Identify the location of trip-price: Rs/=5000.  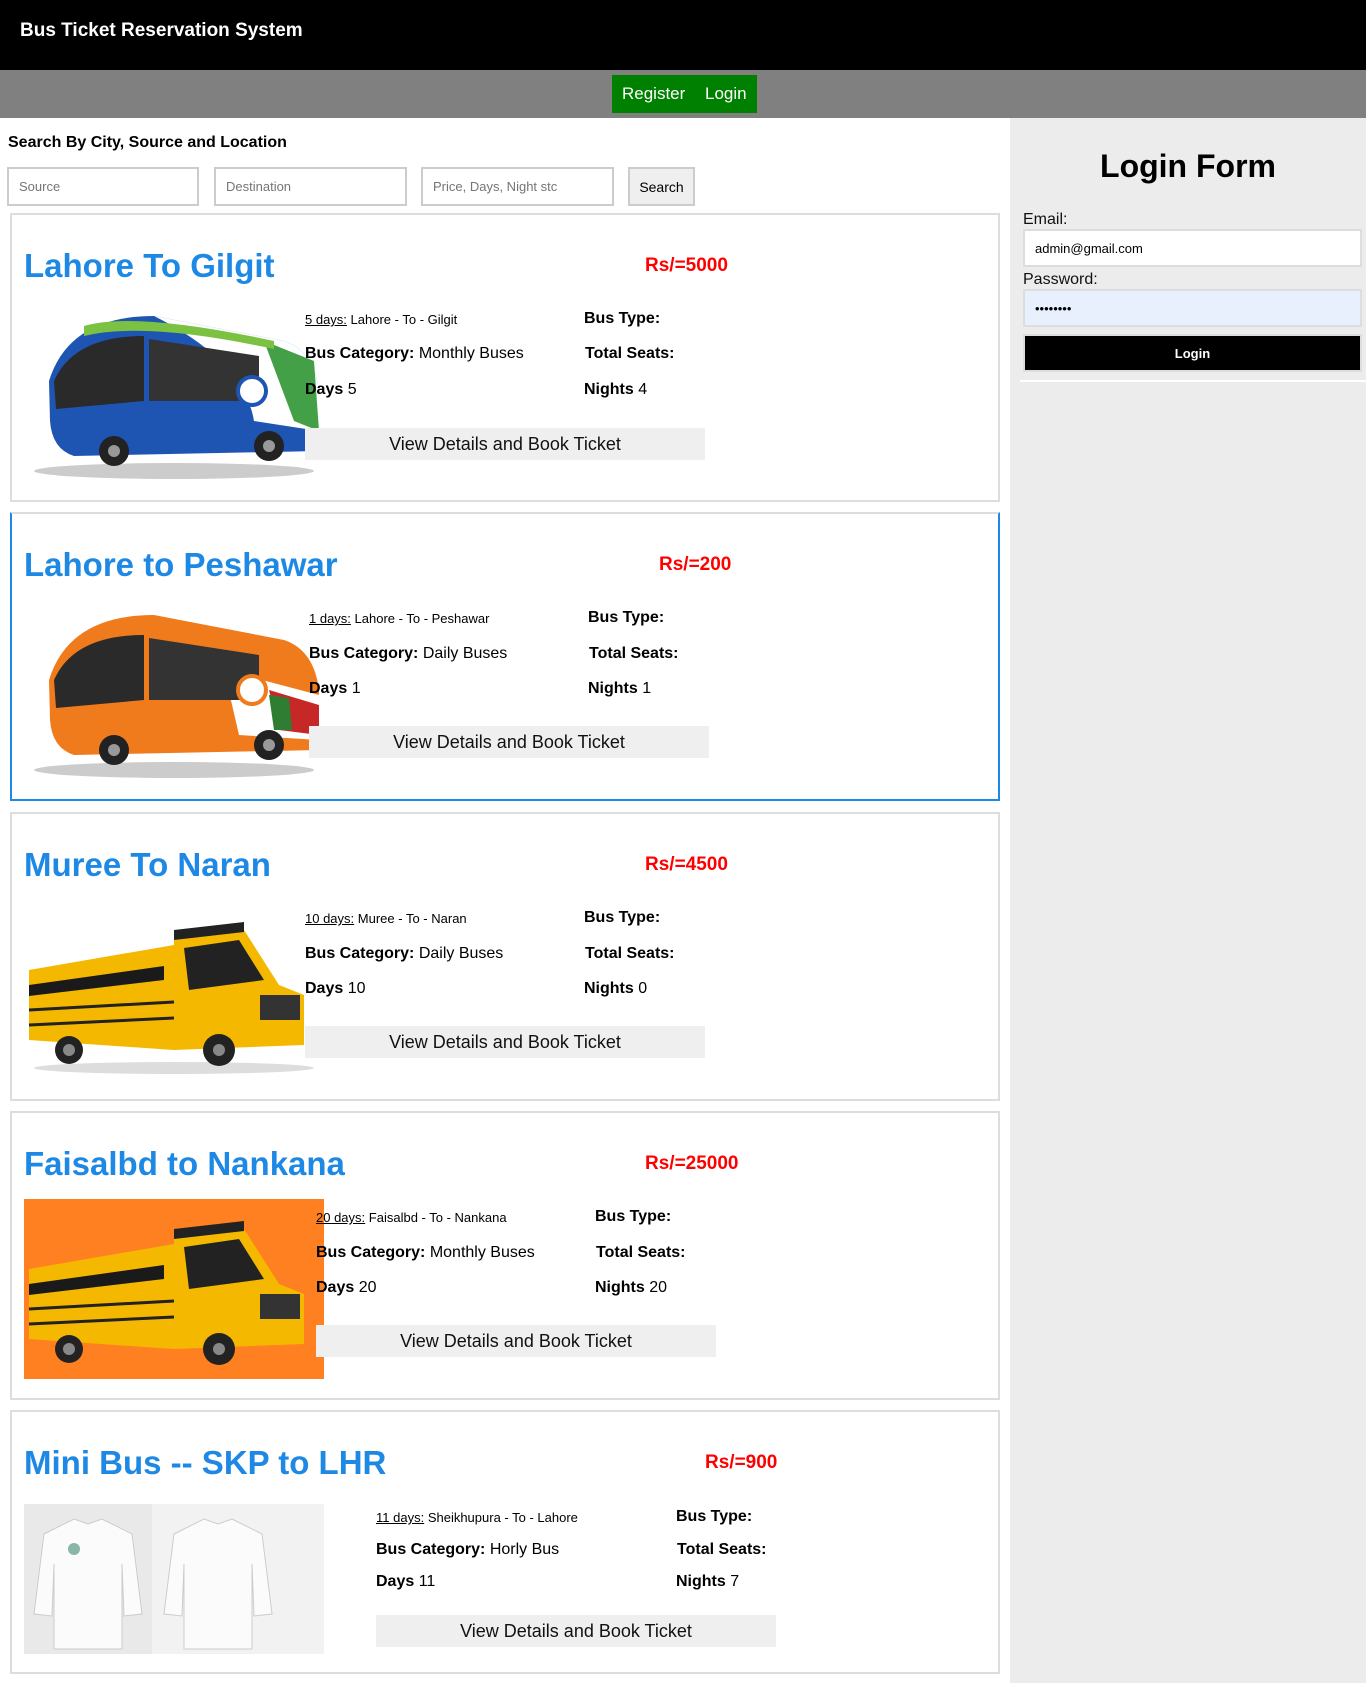
(686, 265).